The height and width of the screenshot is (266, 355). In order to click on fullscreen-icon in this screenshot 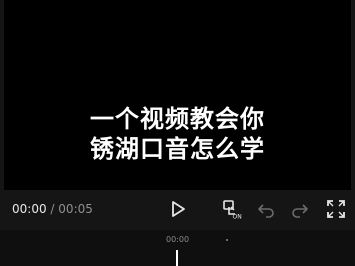, I will do `click(336, 209)`.